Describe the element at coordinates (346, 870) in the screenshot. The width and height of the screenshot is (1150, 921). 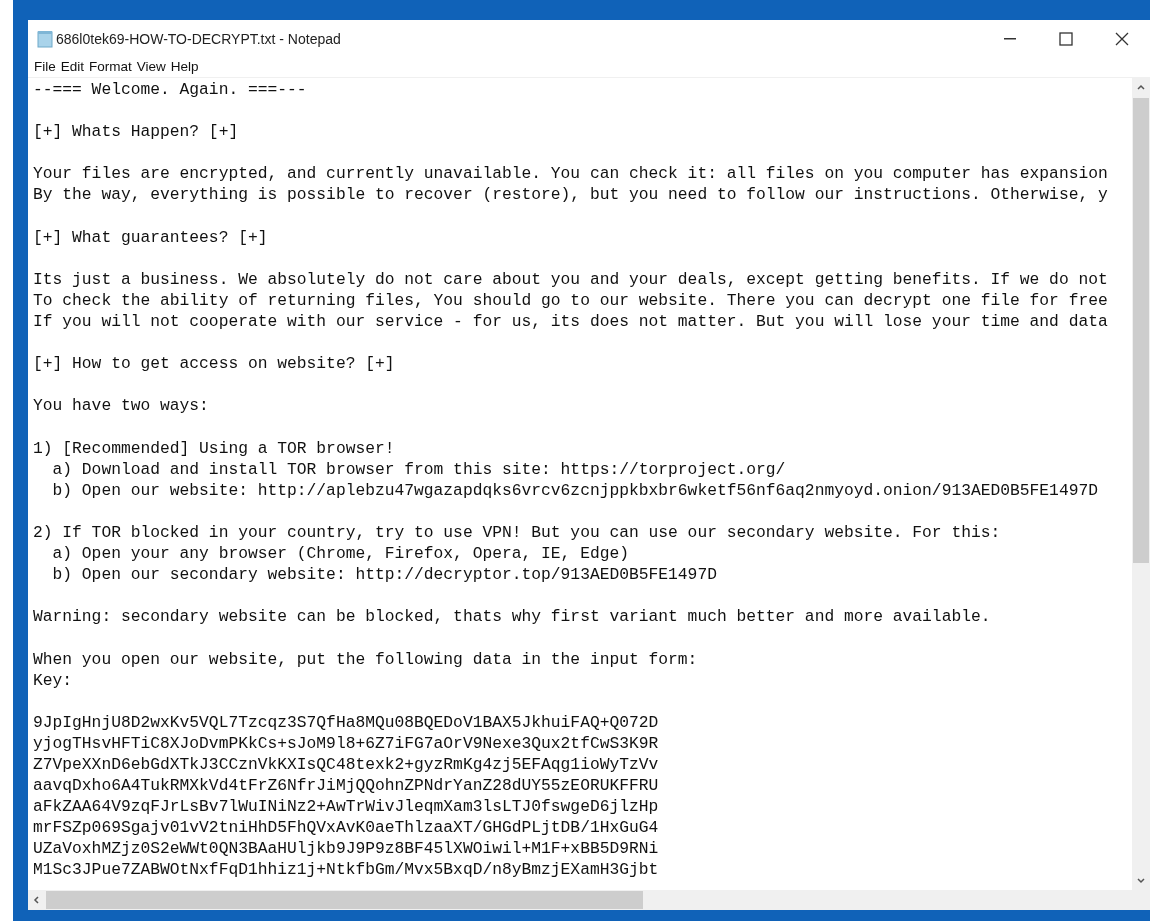
I see `text-line: M1Sc3JPue7ZABWOtNxfFqD1hhiz1j+NtkfbGm/Mvx5BxqD/n8yBmzjEXamH3Gjbt` at that location.